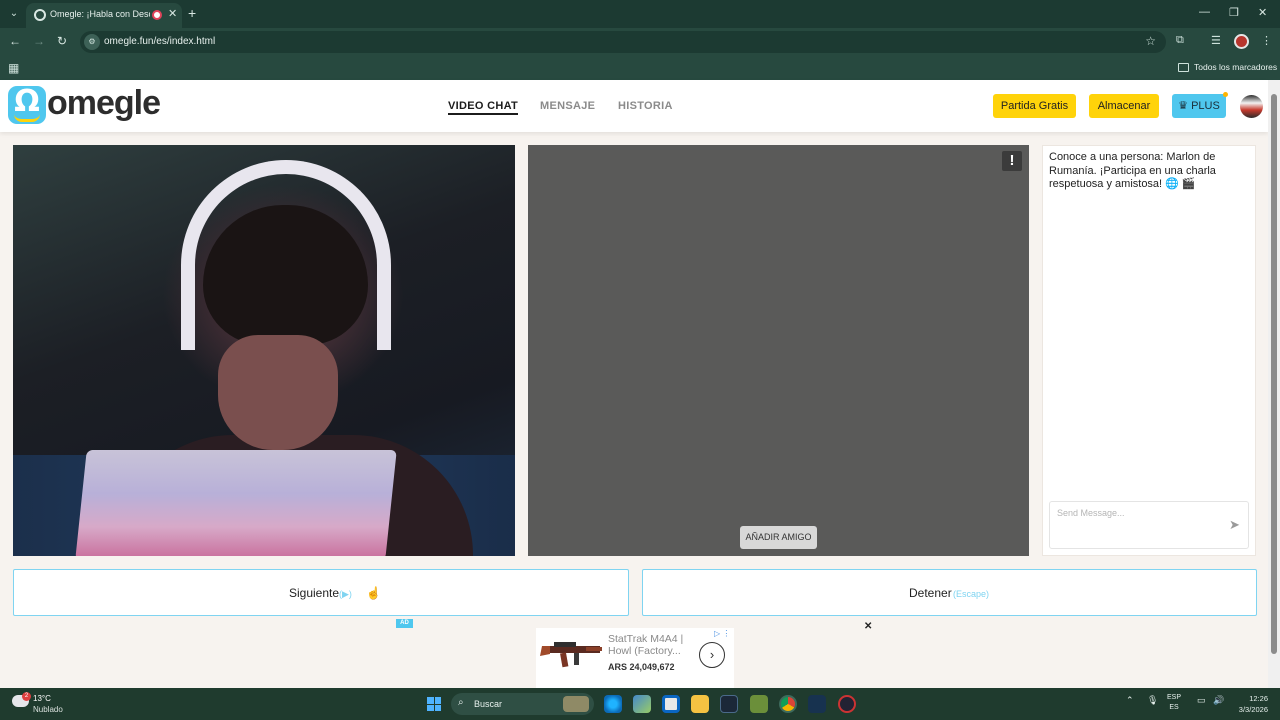 The height and width of the screenshot is (720, 1280). What do you see at coordinates (13, 68) in the screenshot?
I see `apps-grid-icon: ▦` at bounding box center [13, 68].